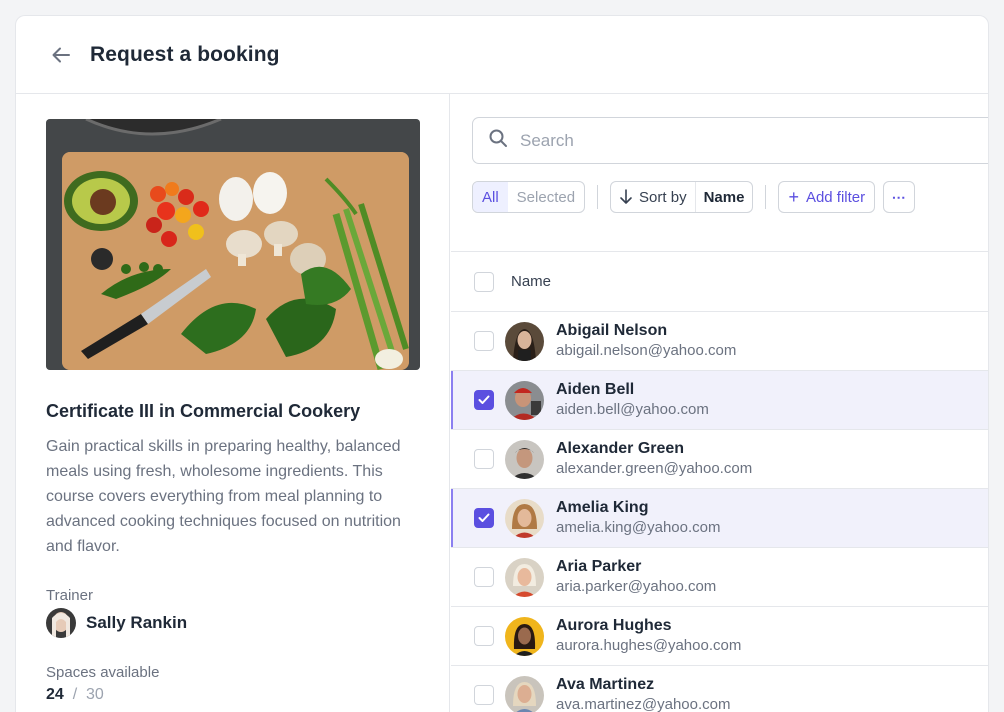  I want to click on sort-control: Sort by Name, so click(682, 197).